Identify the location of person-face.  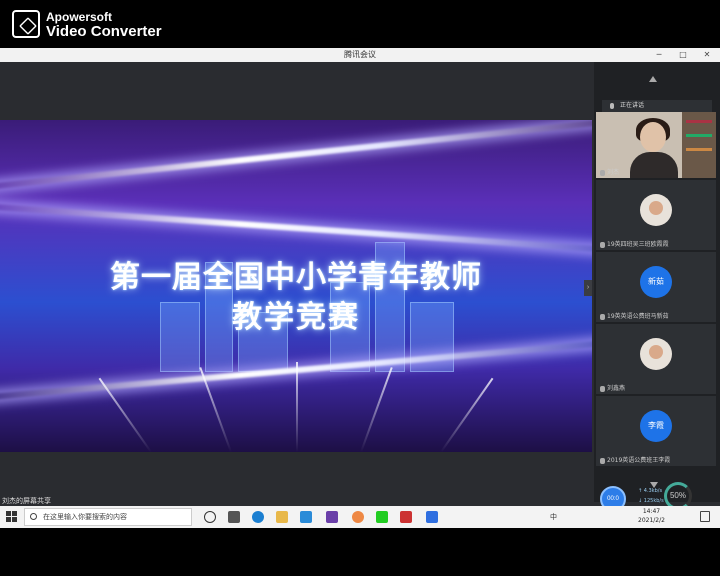
(653, 137).